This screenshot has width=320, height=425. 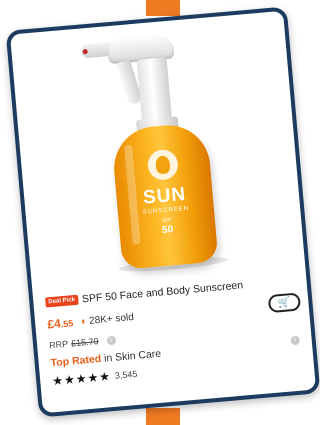 I want to click on sprayer-neck, so click(x=154, y=90).